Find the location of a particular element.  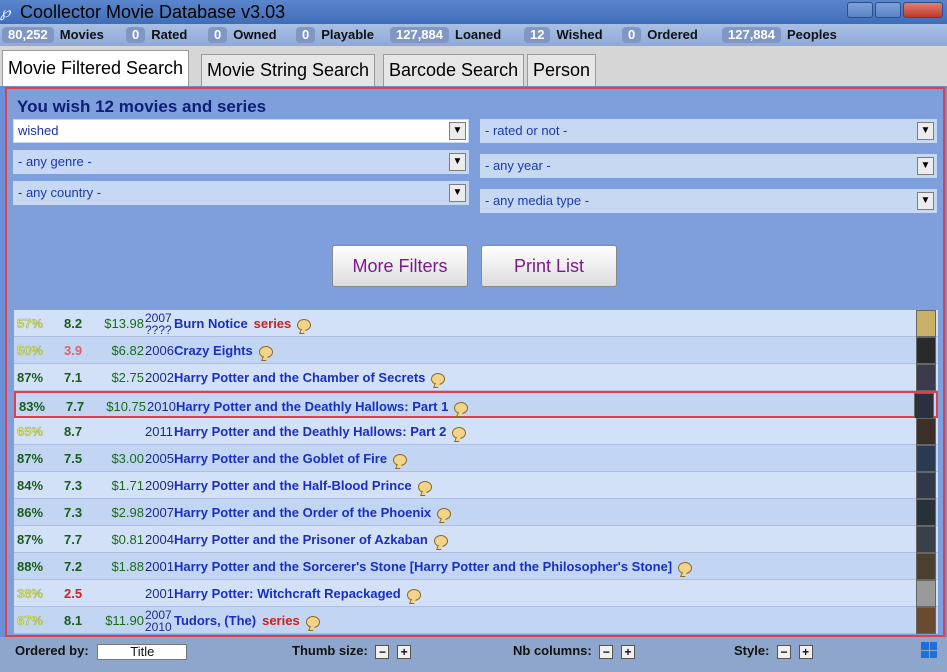

media-type-filter-select: - any media type - ▼ is located at coordinates (708, 201).